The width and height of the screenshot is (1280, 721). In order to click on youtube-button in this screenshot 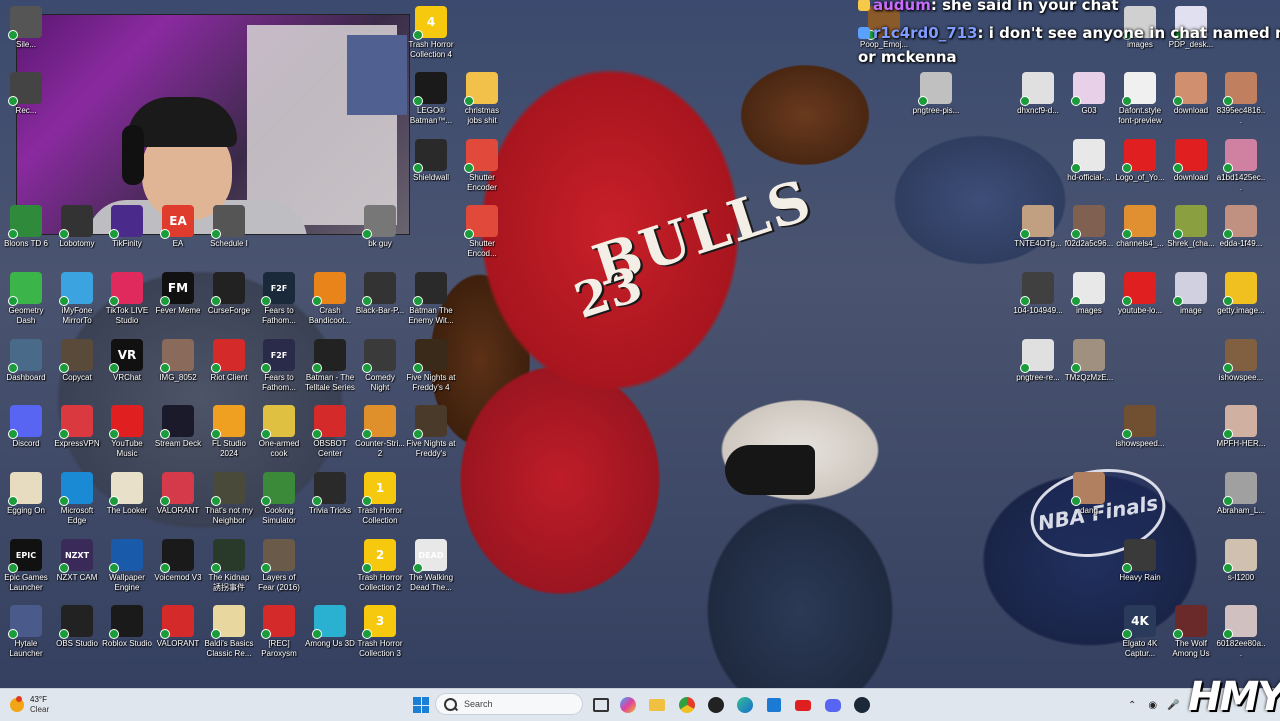, I will do `click(803, 705)`.